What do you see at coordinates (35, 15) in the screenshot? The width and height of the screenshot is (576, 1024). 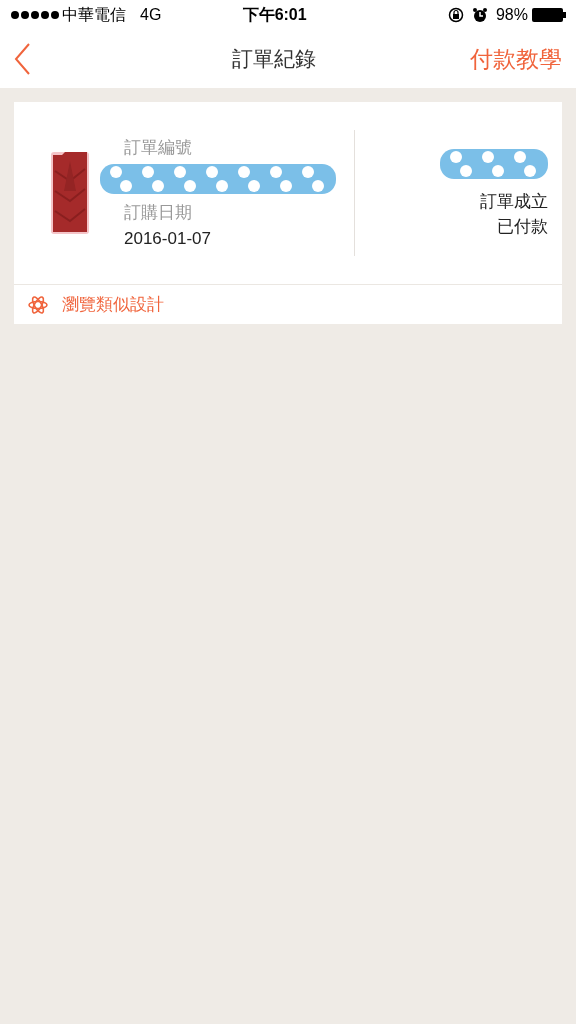 I see `signal-strength-icon` at bounding box center [35, 15].